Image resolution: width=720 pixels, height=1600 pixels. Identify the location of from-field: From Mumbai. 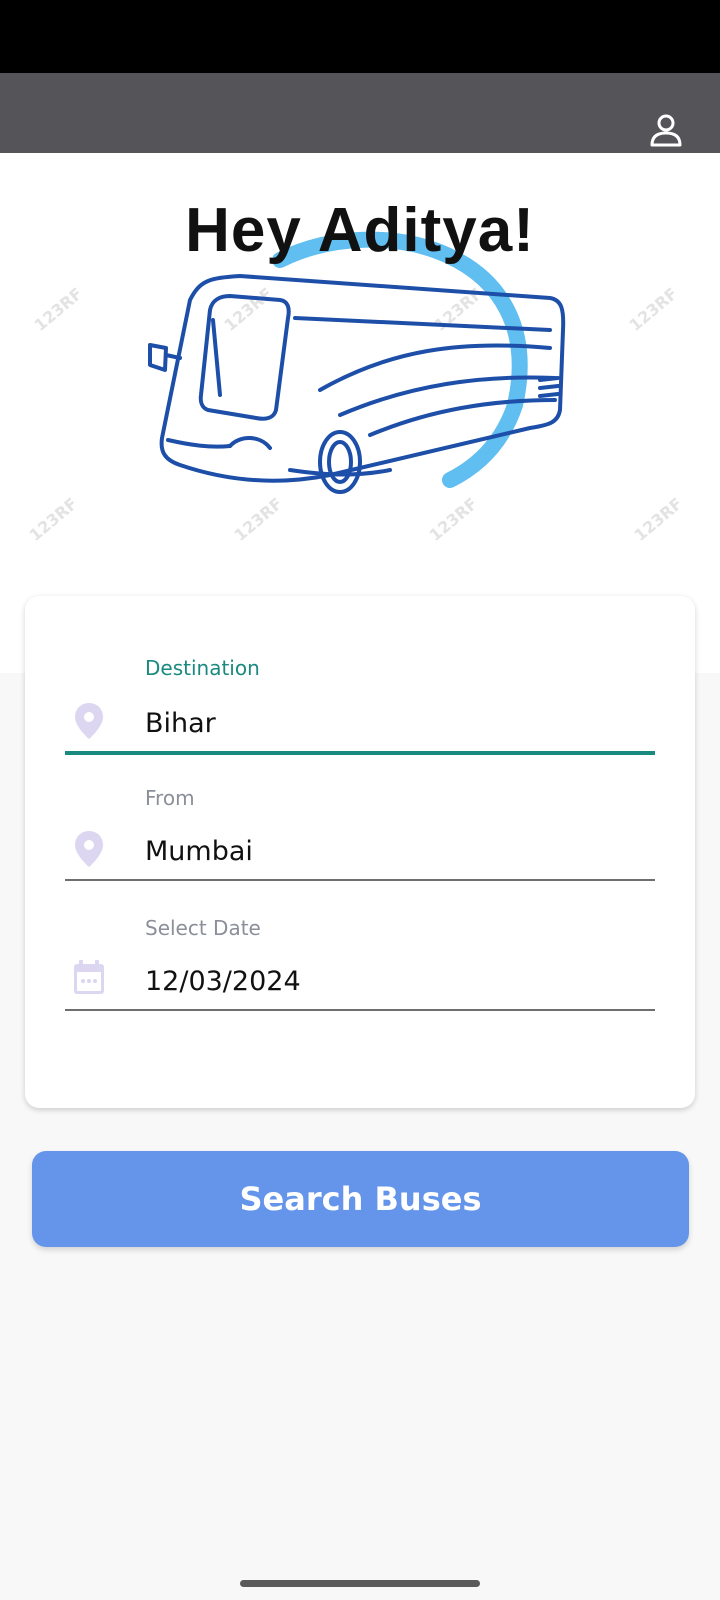
(360, 836).